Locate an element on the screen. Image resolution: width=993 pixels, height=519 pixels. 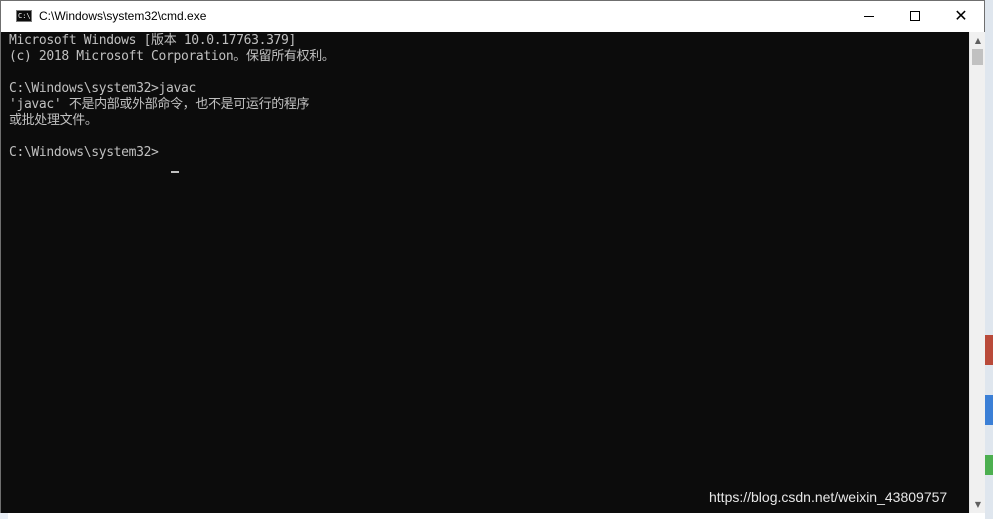
maximize-button is located at coordinates (915, 16).